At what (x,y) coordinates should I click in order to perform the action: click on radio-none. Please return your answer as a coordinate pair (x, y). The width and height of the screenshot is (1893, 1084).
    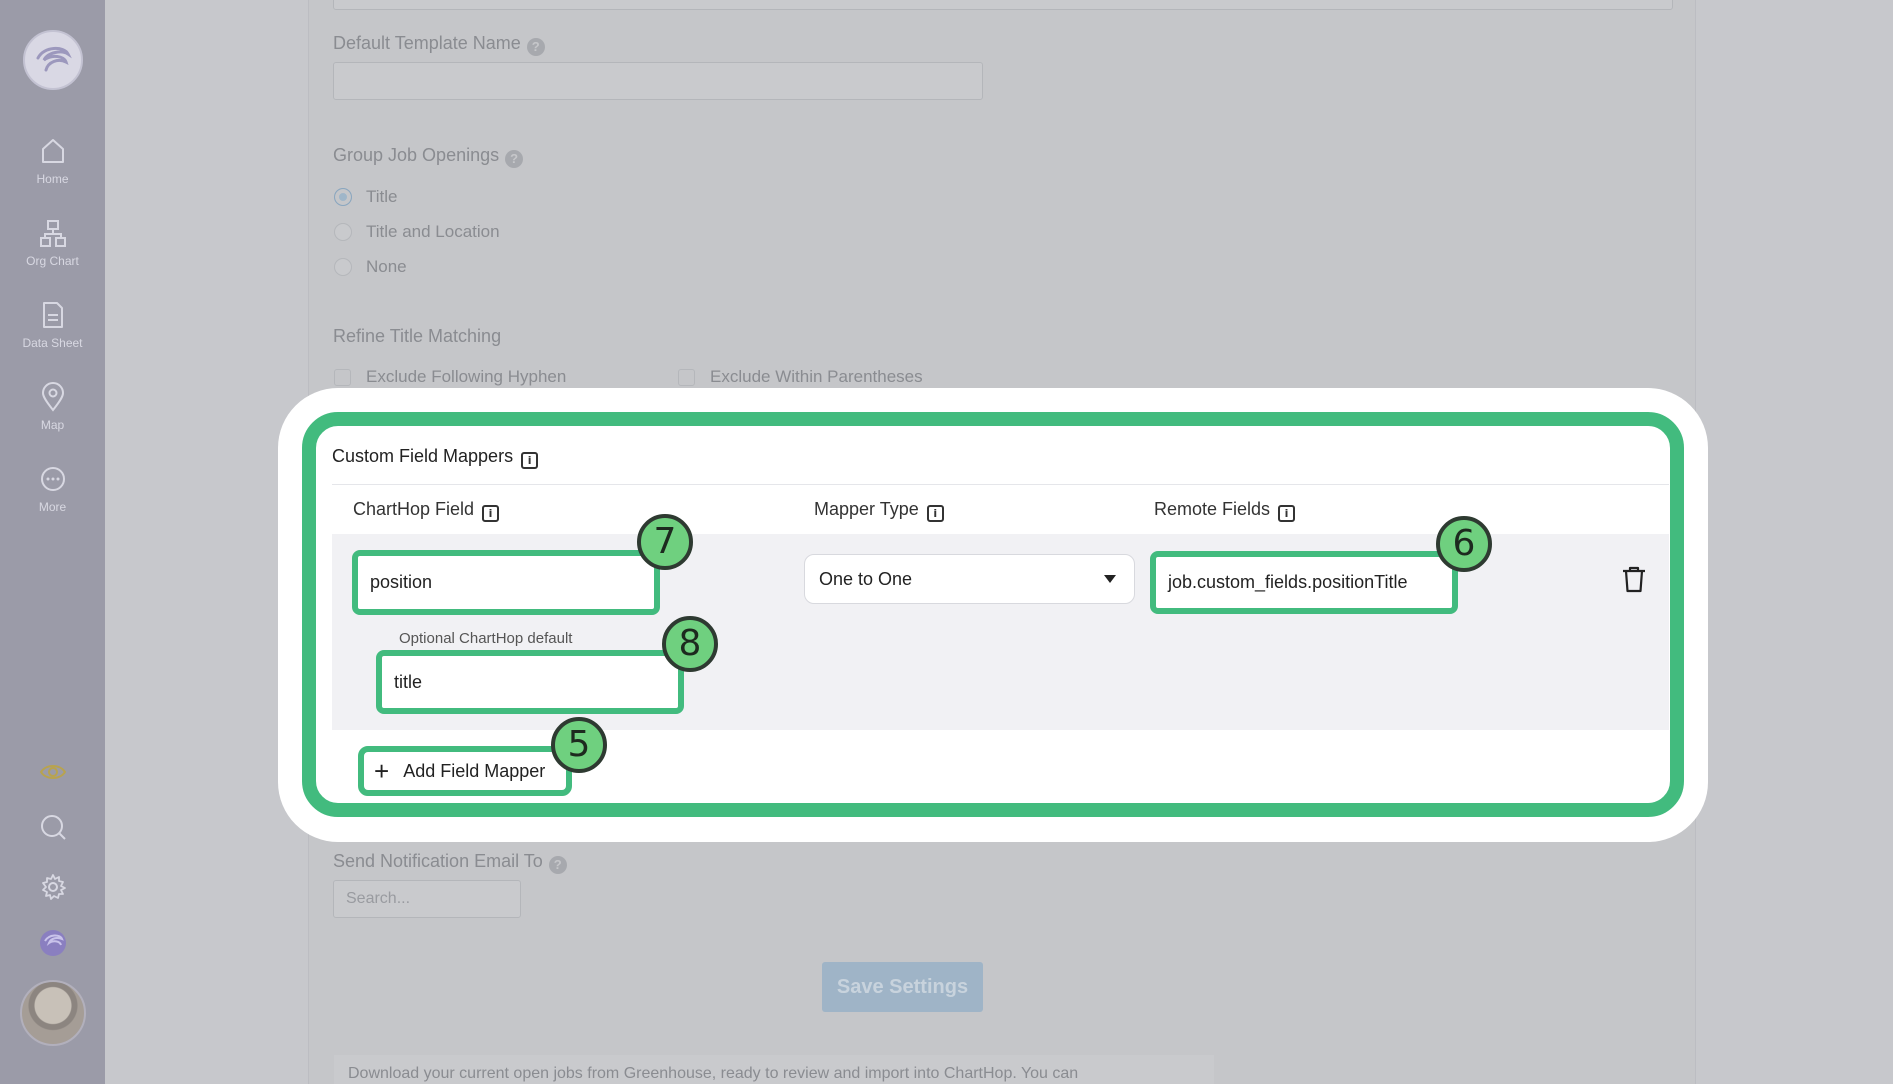
    Looking at the image, I should click on (343, 267).